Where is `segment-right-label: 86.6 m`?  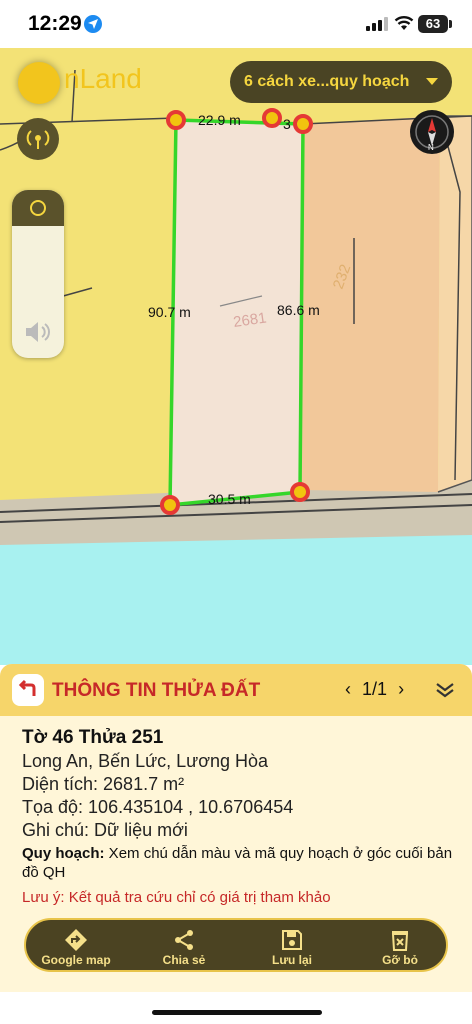
segment-right-label: 86.6 m is located at coordinates (298, 310).